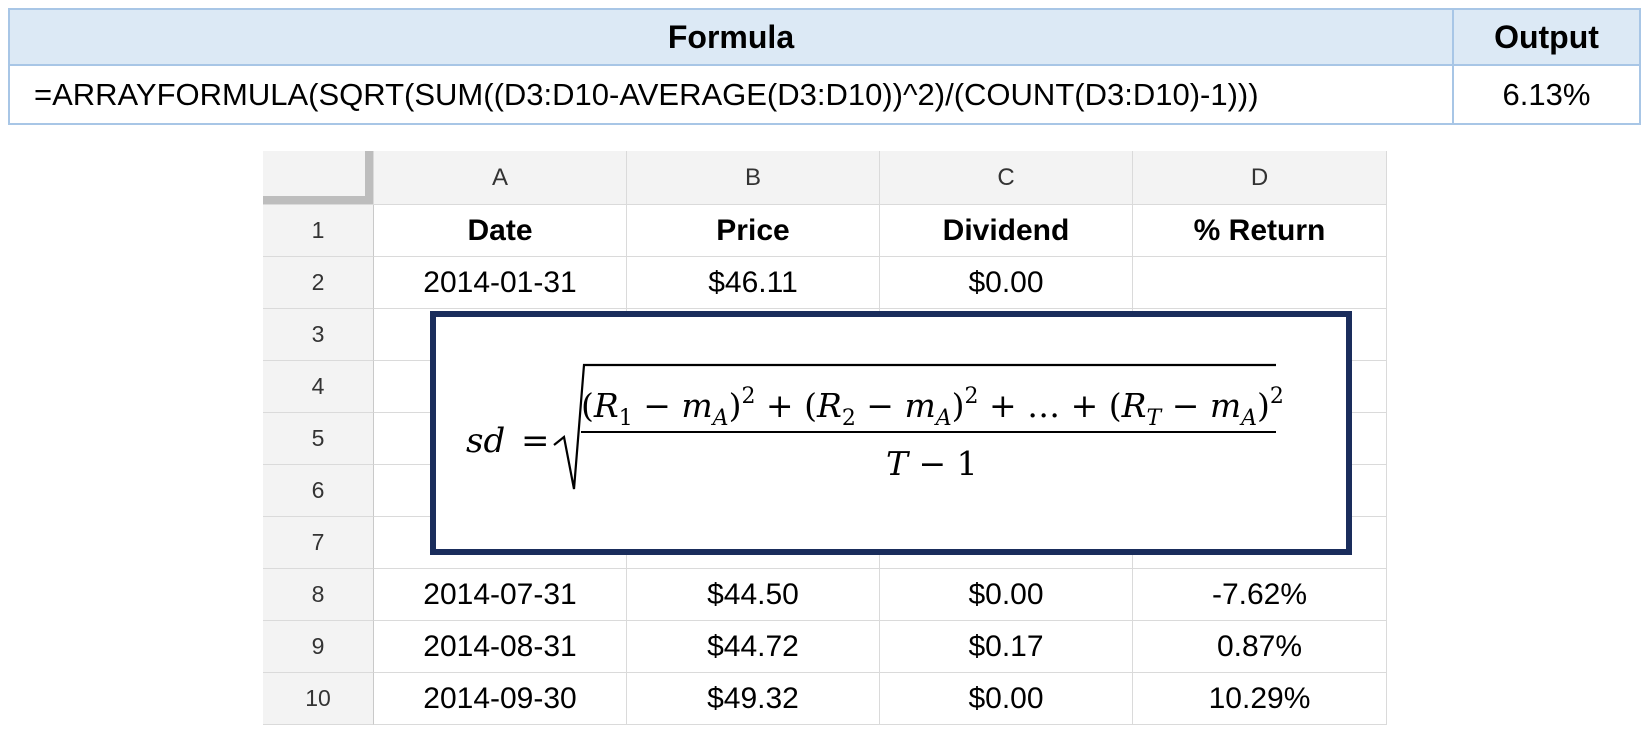 Image resolution: width=1651 pixels, height=732 pixels. Describe the element at coordinates (1260, 595) in the screenshot. I see `cell-d8: -7.62%` at that location.